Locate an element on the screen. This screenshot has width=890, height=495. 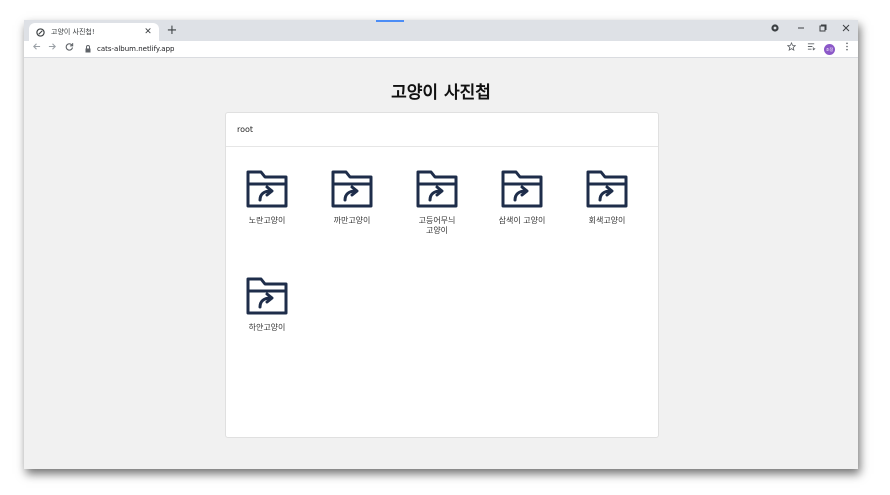
node-name: 까만고양이 is located at coordinates (352, 220).